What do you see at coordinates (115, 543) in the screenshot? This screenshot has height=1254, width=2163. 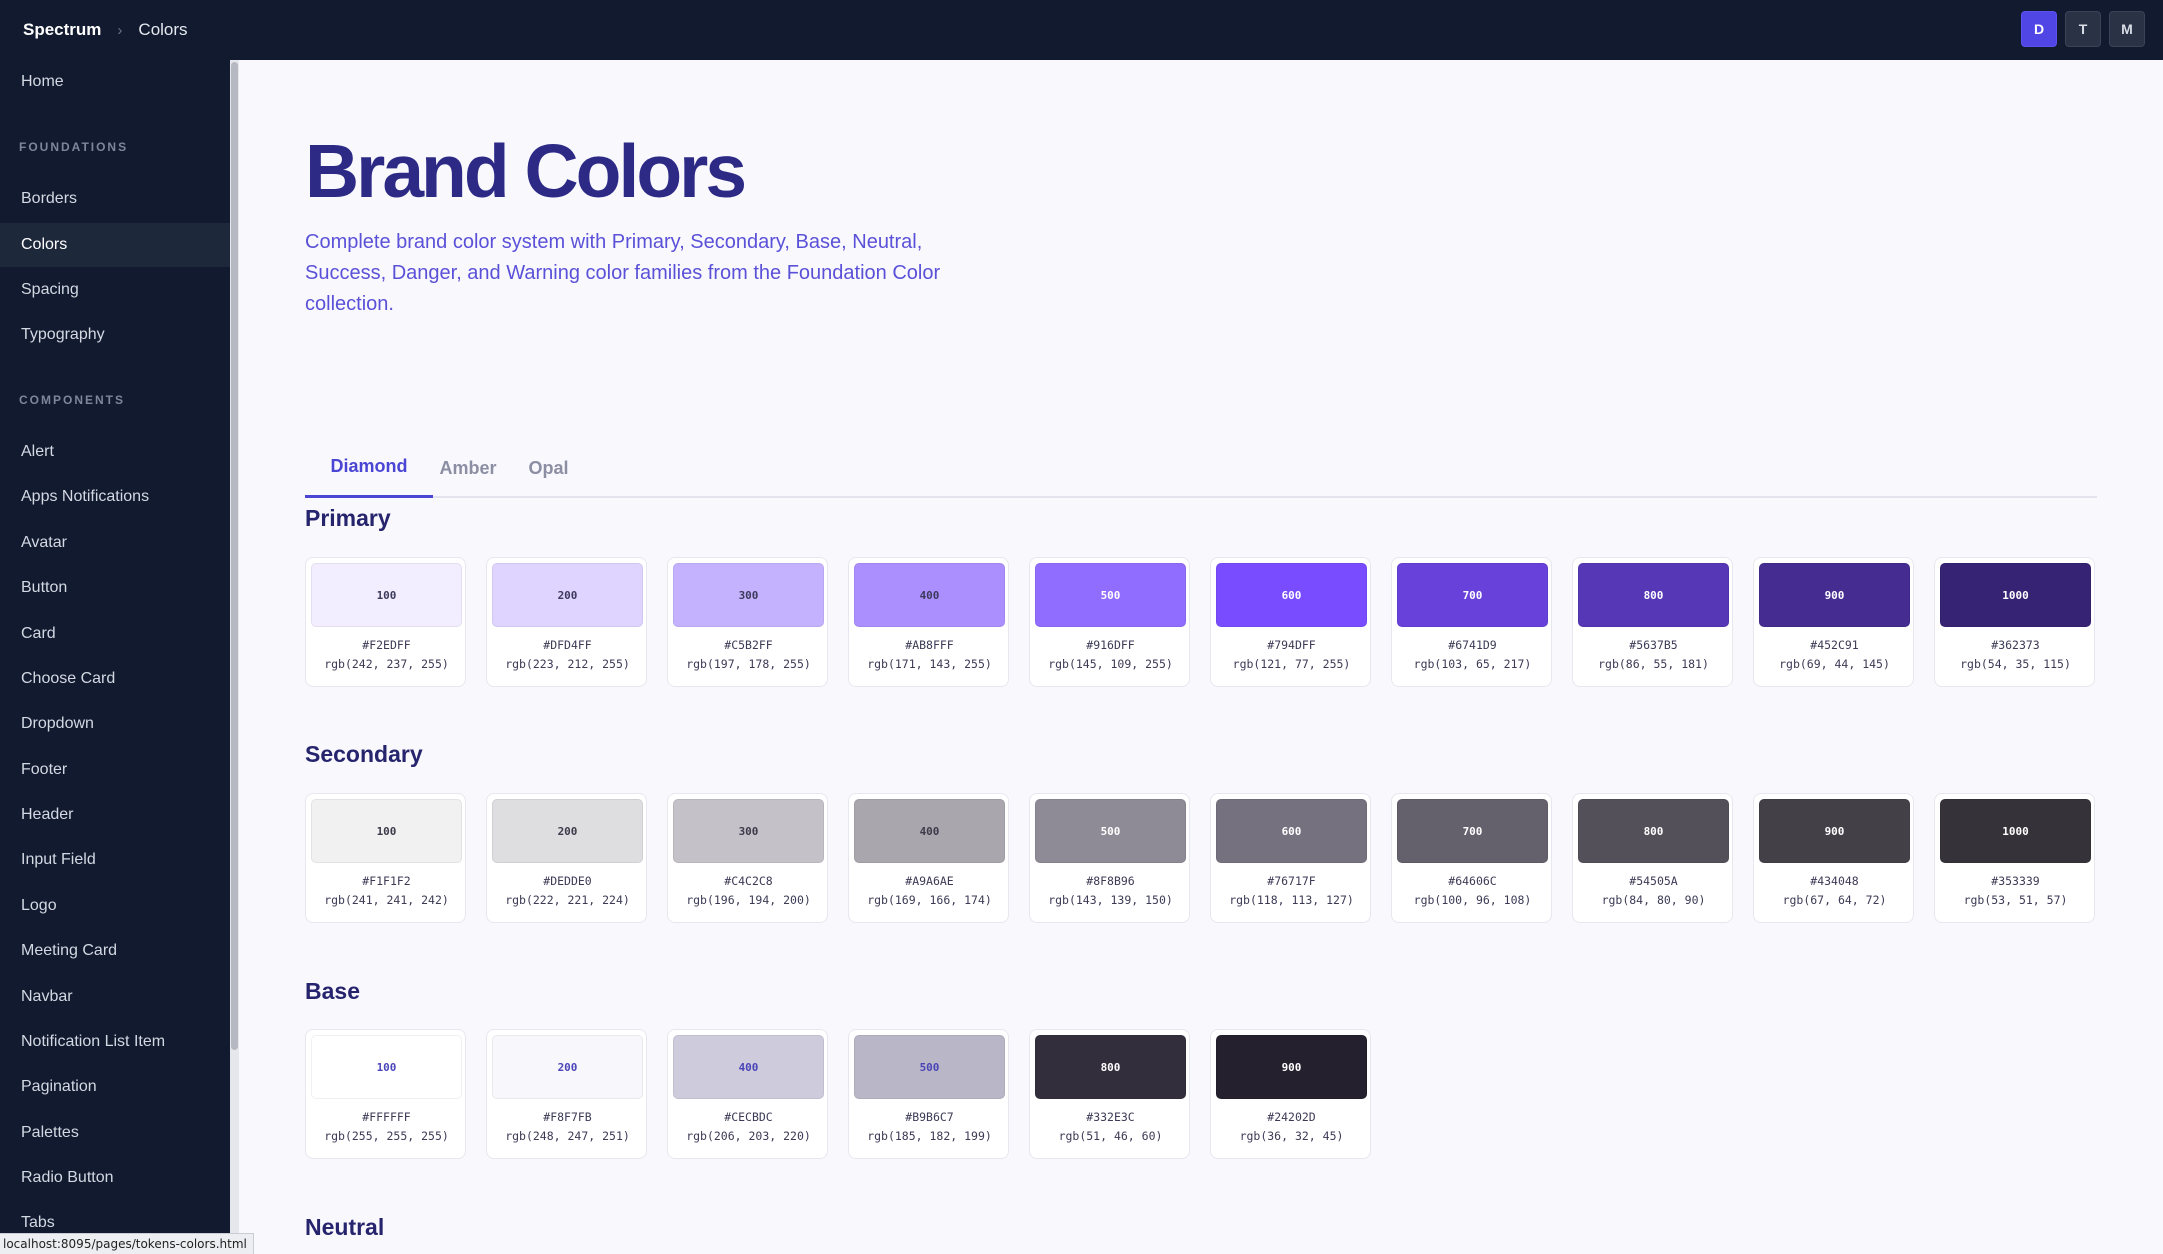 I see `sidebar-item-avatar: Avatar` at bounding box center [115, 543].